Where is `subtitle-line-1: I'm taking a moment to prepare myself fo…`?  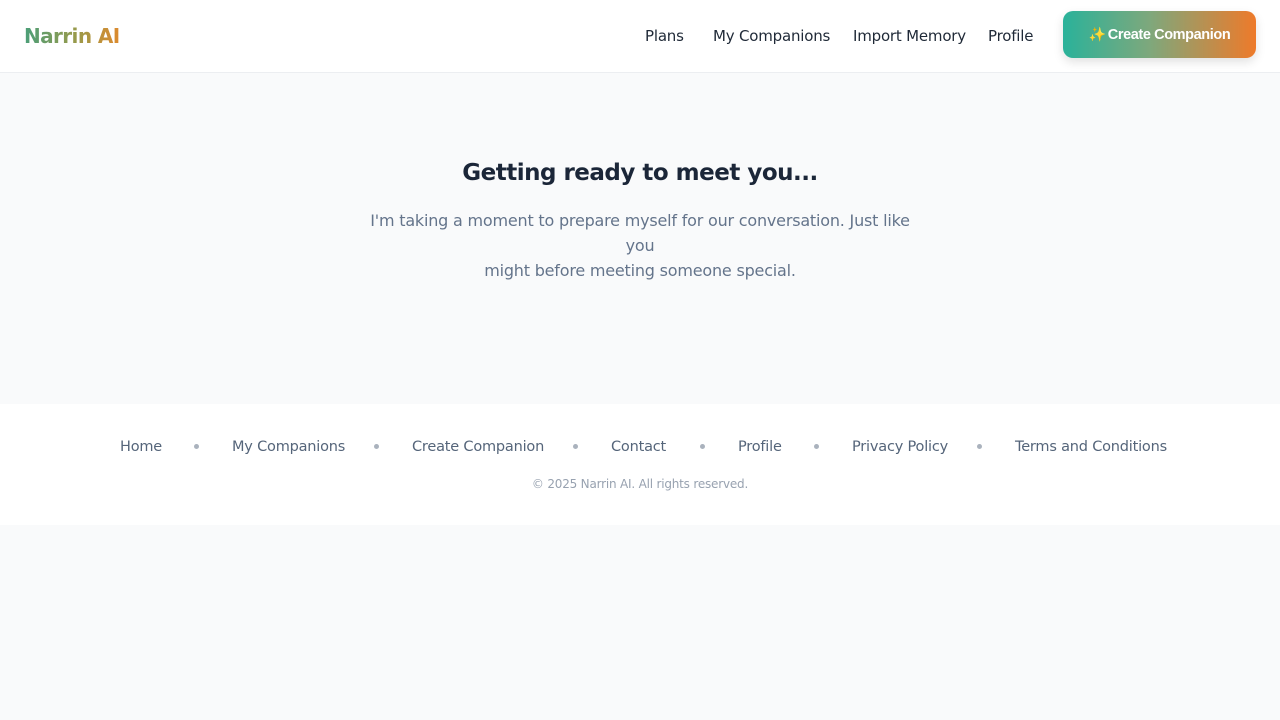
subtitle-line-1: I'm taking a moment to prepare myself fo… is located at coordinates (640, 233).